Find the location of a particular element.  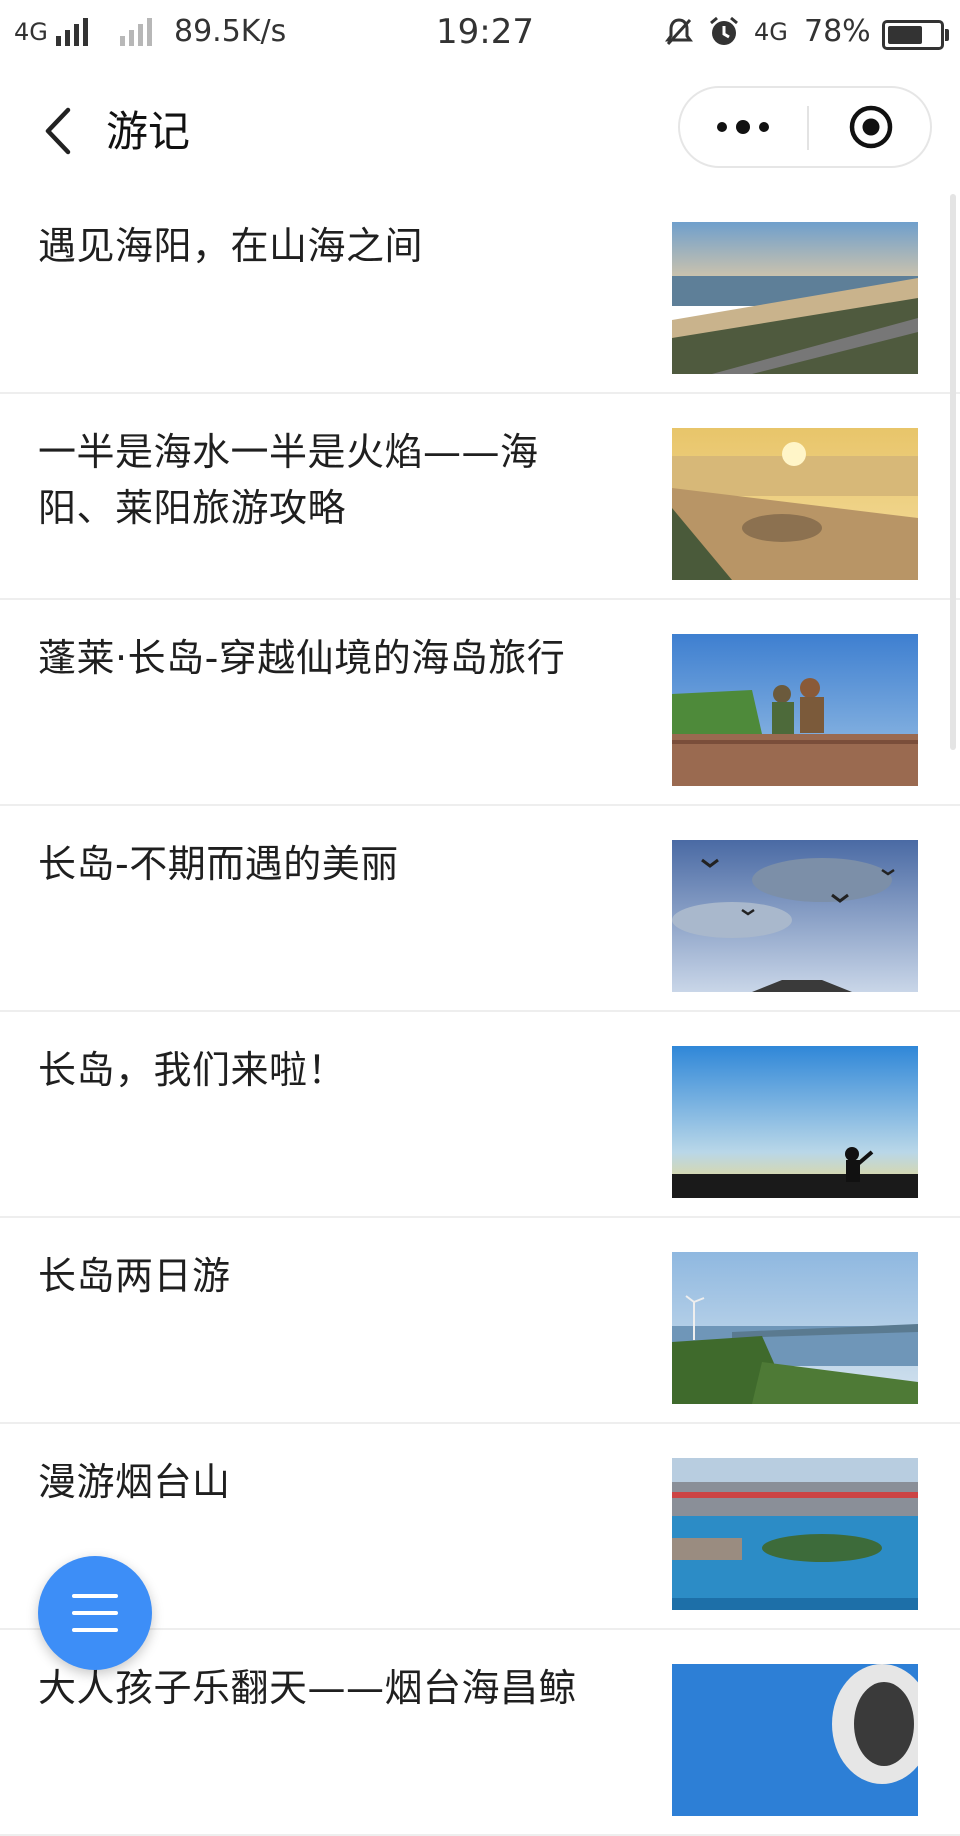

article-title: 大人孩子乐翻天——烟台海昌鲸 is located at coordinates (308, 1688).